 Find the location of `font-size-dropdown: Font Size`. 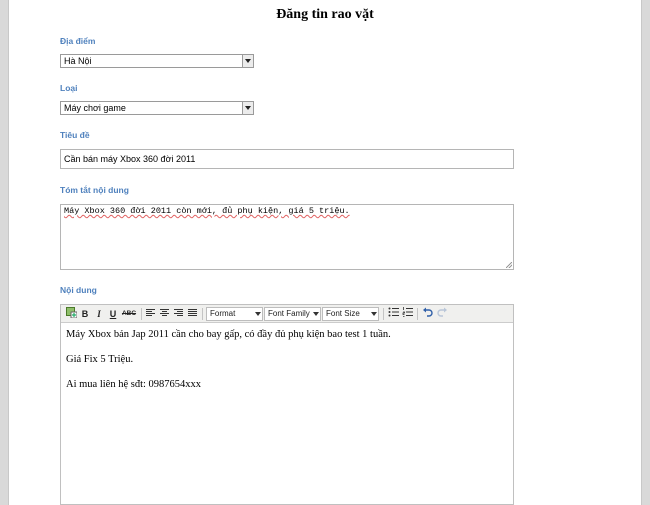

font-size-dropdown: Font Size is located at coordinates (350, 314).